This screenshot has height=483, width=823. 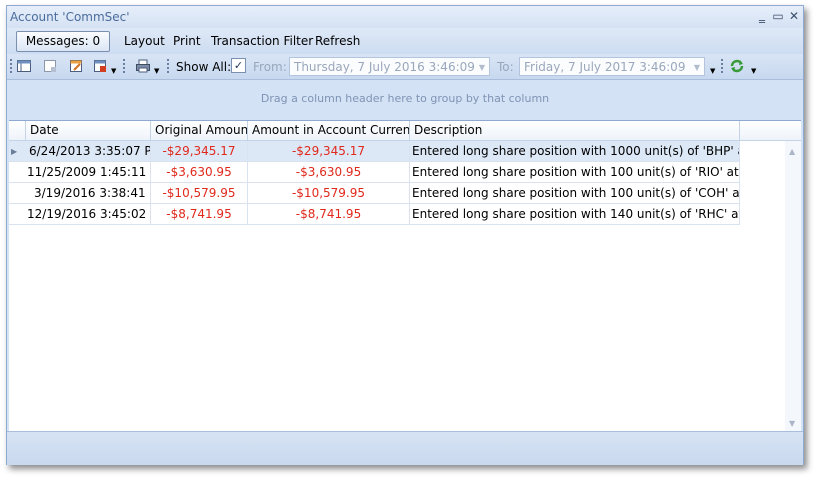 What do you see at coordinates (100, 66) in the screenshot?
I see `delete-document-icon` at bounding box center [100, 66].